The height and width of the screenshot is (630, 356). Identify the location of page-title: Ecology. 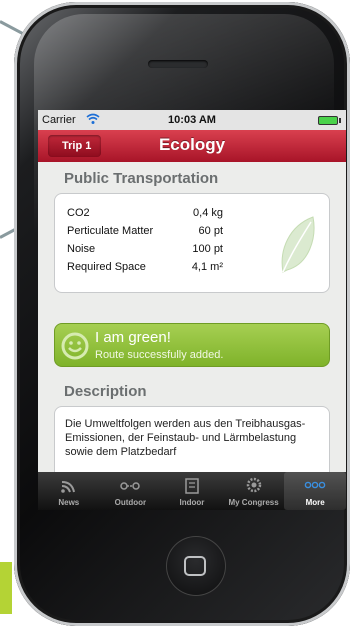
(192, 144).